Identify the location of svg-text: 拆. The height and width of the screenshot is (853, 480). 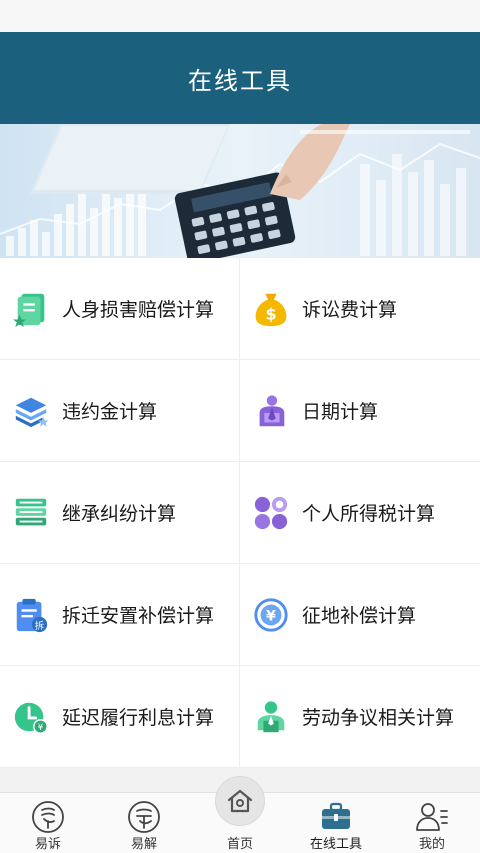
(40, 625).